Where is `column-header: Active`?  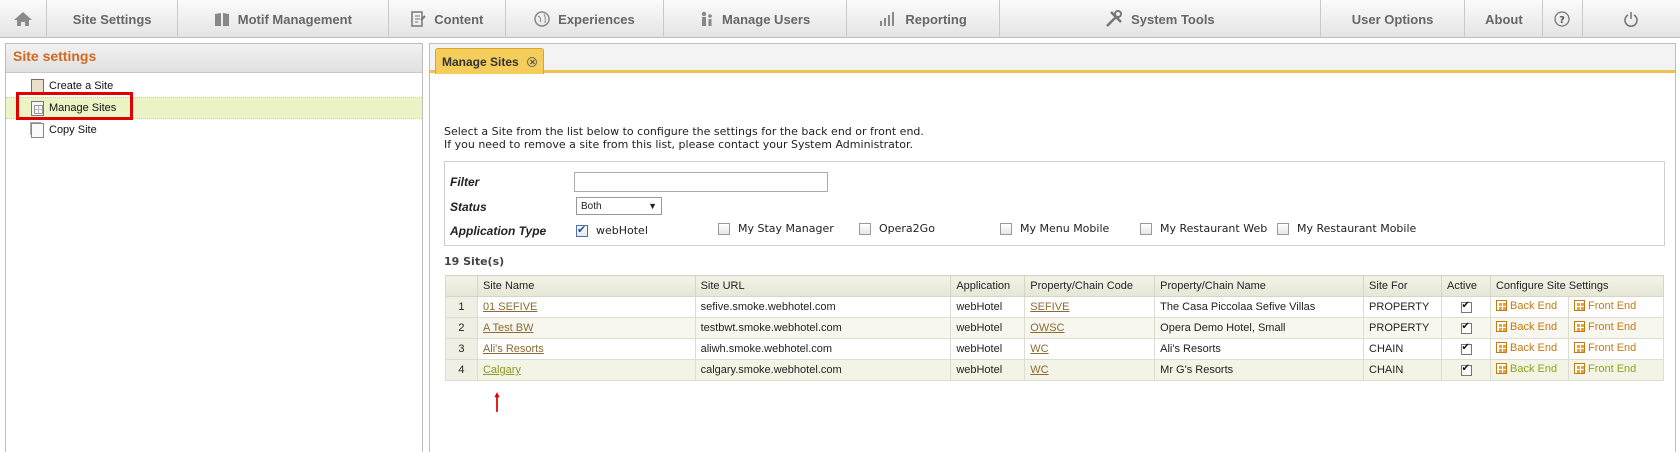
column-header: Active is located at coordinates (1466, 286).